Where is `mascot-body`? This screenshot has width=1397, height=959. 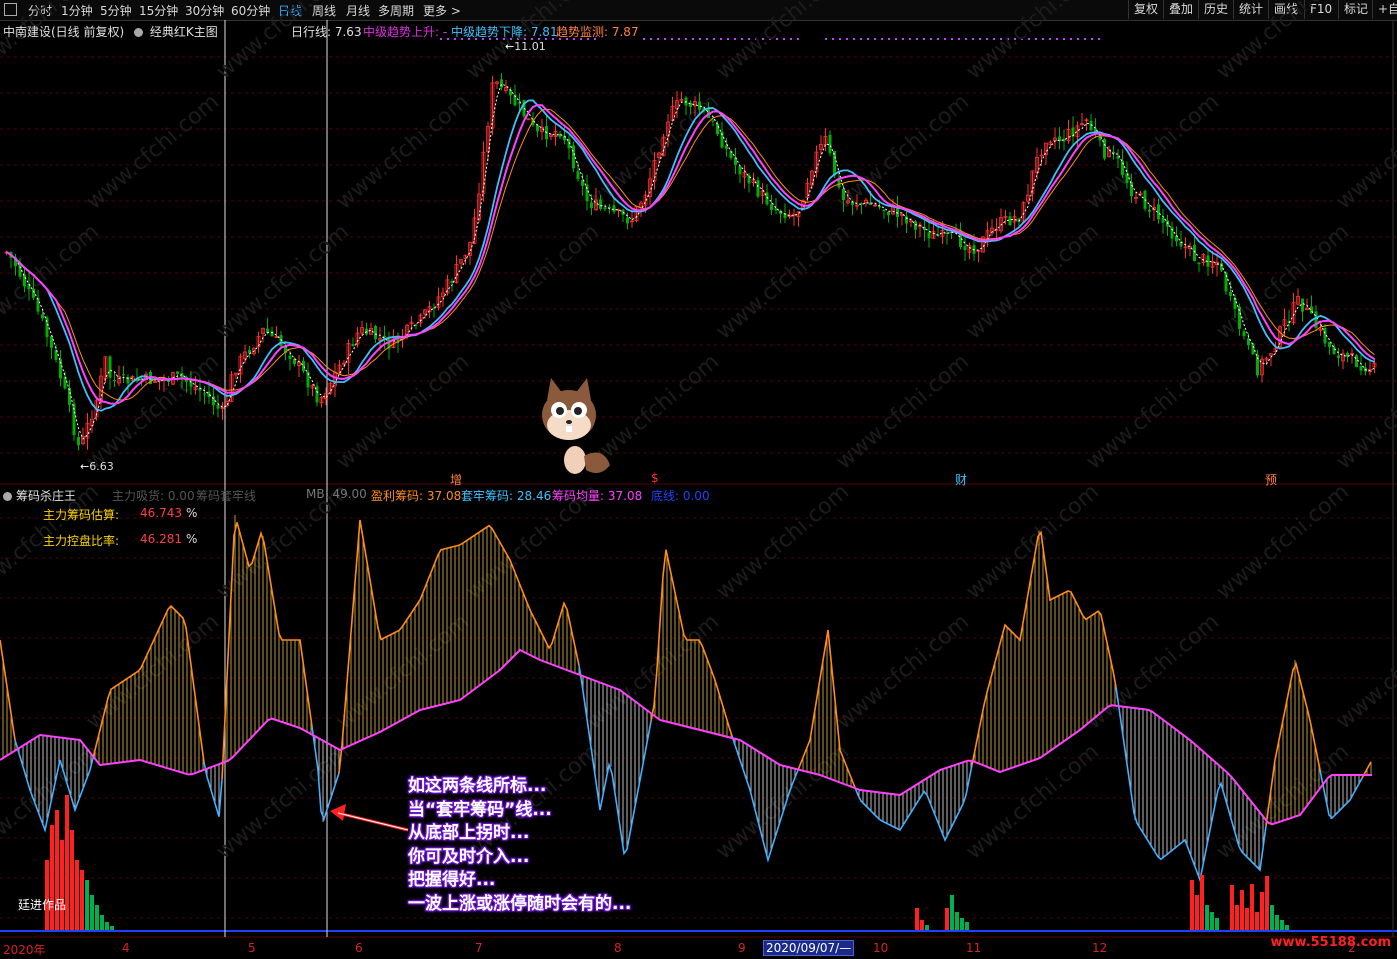 mascot-body is located at coordinates (575, 460).